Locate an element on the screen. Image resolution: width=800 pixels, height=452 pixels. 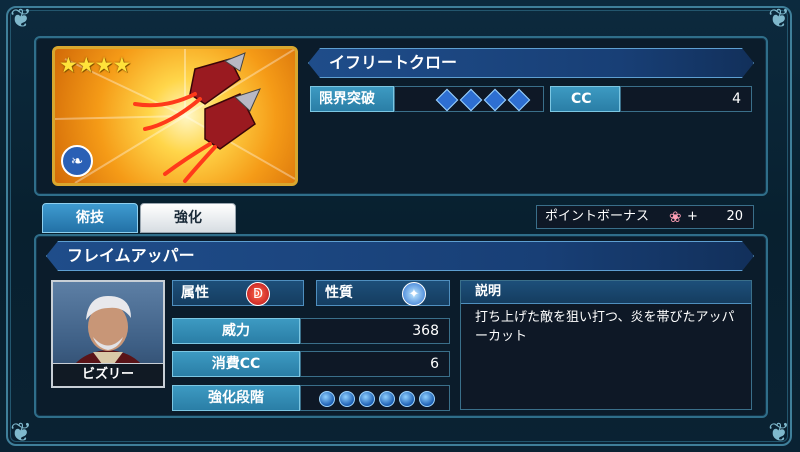
rarity-stars: ★★★★ is located at coordinates (95, 65).